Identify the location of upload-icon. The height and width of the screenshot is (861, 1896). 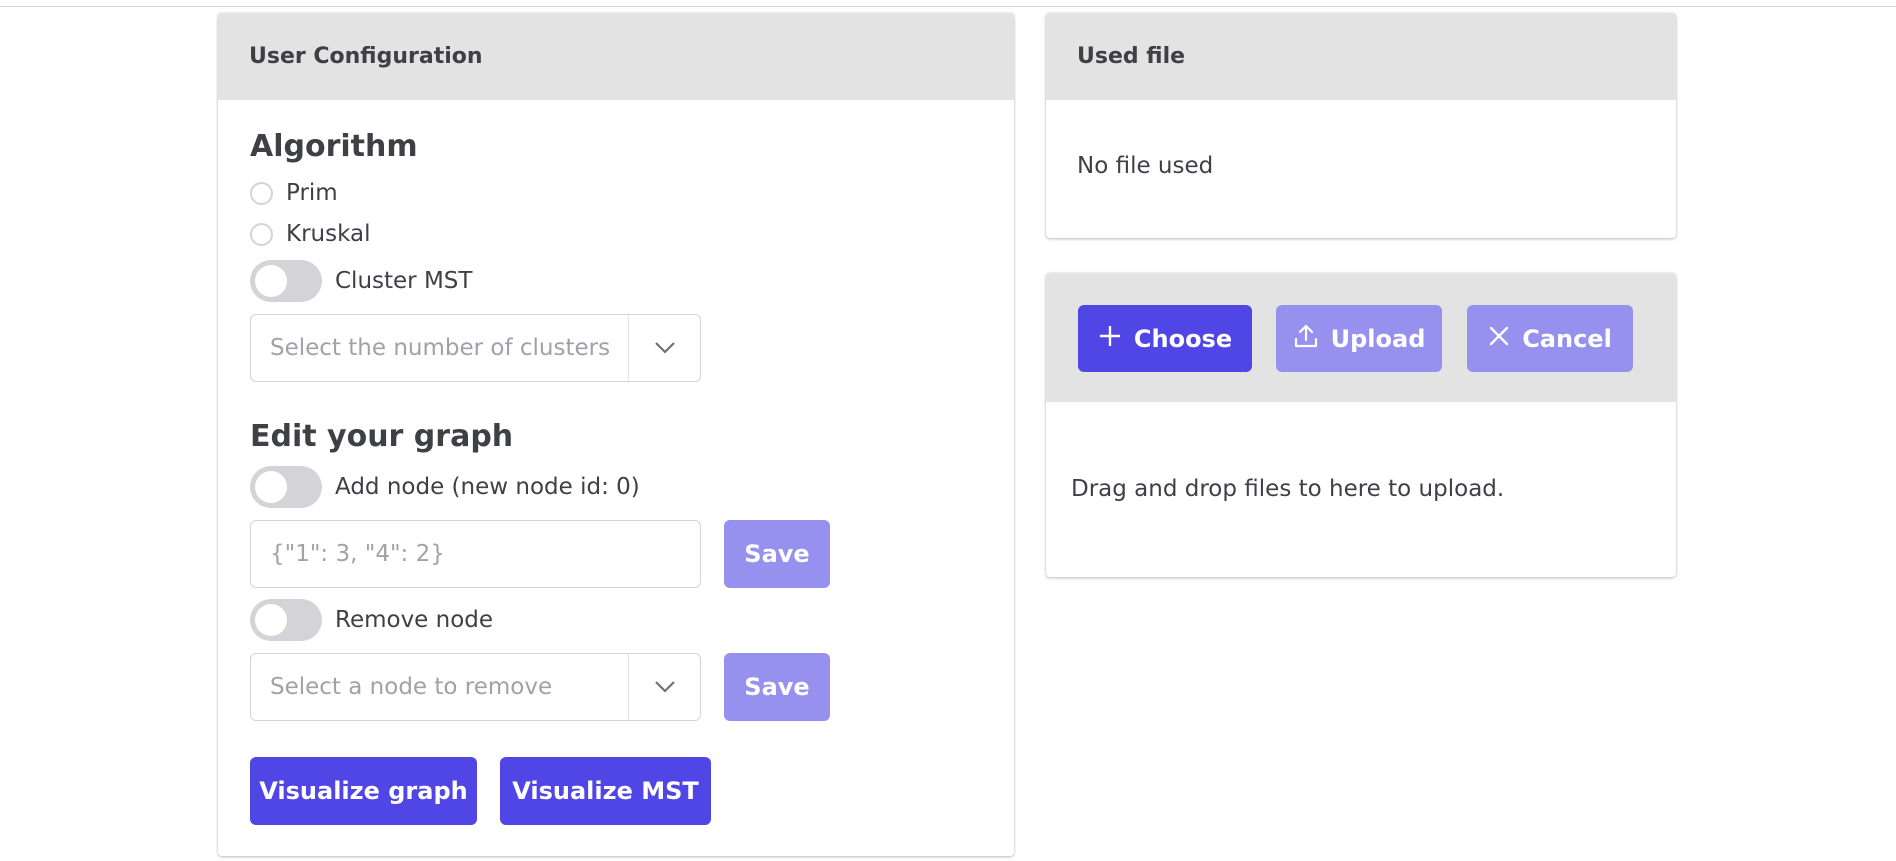
(1306, 339).